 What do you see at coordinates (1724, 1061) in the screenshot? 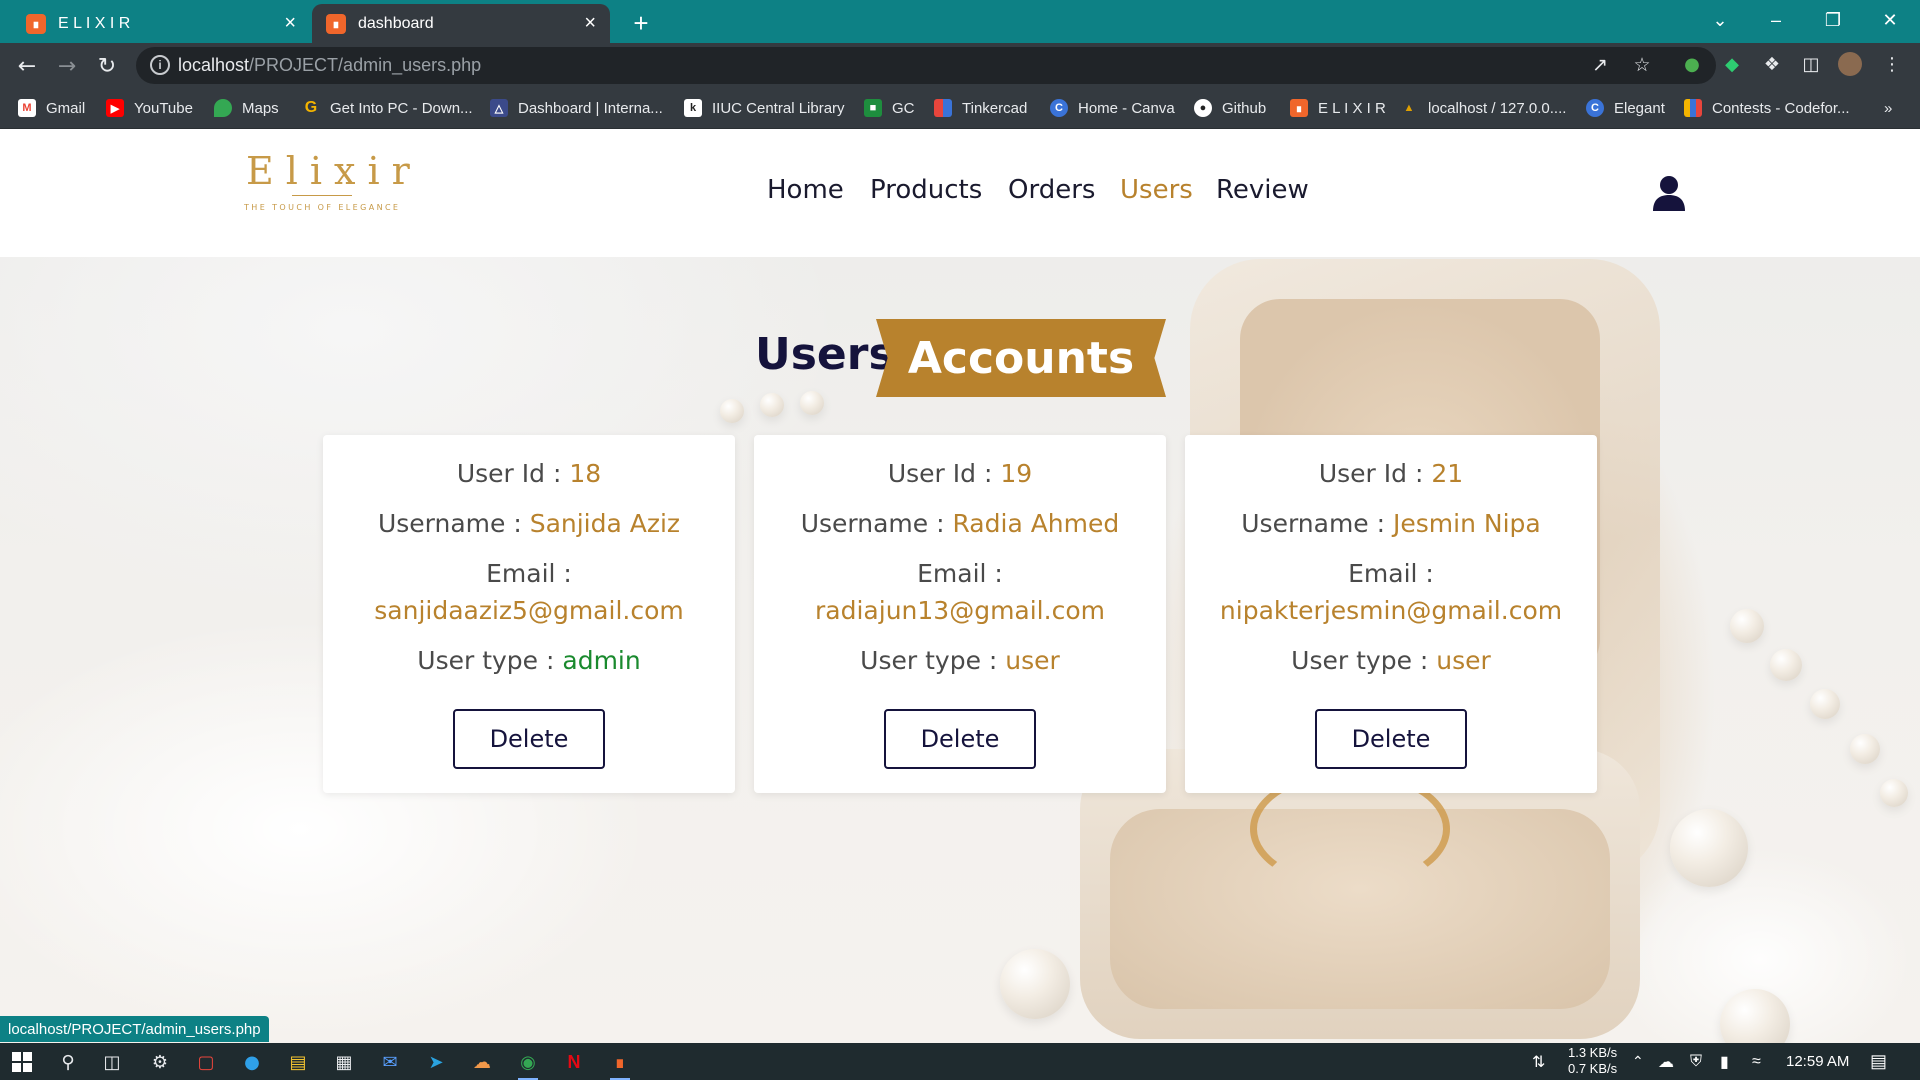
I see `battery-icon: ▮` at bounding box center [1724, 1061].